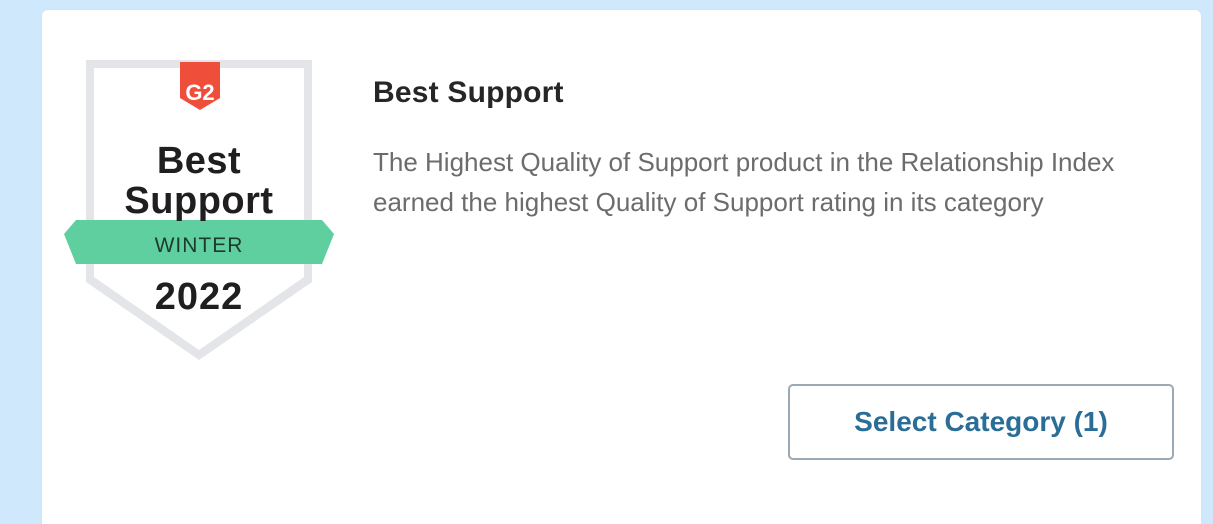 Image resolution: width=1213 pixels, height=524 pixels. What do you see at coordinates (200, 92) in the screenshot?
I see `g2-logo-icon: G2` at bounding box center [200, 92].